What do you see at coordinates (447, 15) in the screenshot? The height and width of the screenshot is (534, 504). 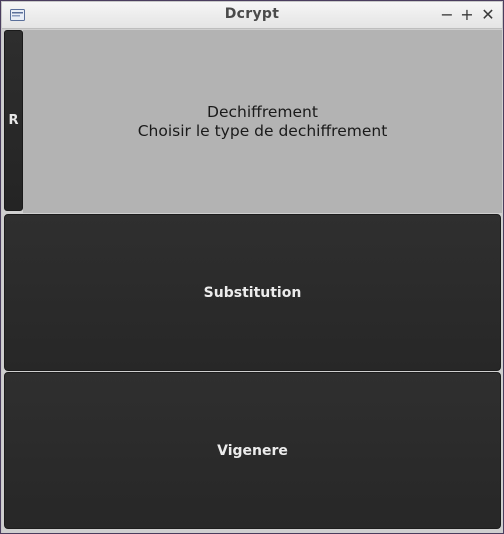 I see `minimize-button: −` at bounding box center [447, 15].